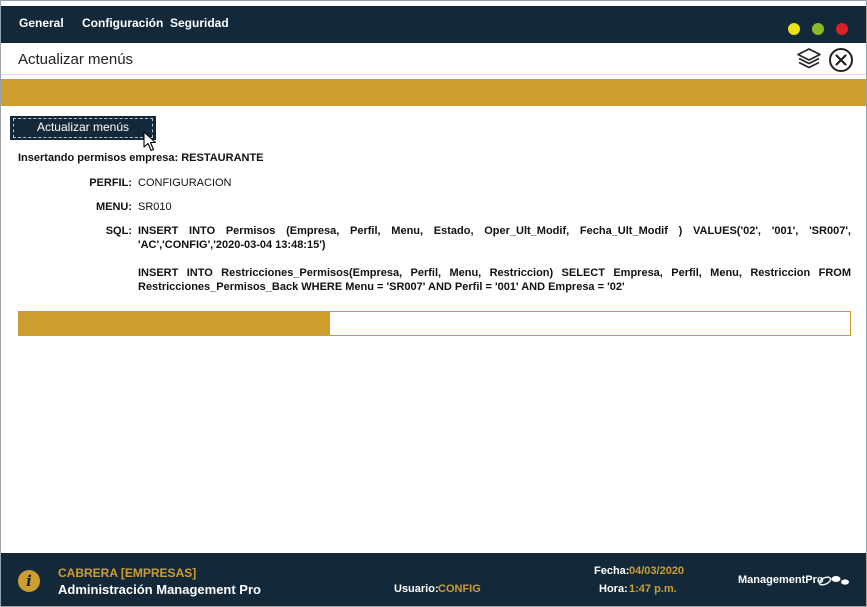  What do you see at coordinates (416, 589) in the screenshot?
I see `user-label: Usuario:` at bounding box center [416, 589].